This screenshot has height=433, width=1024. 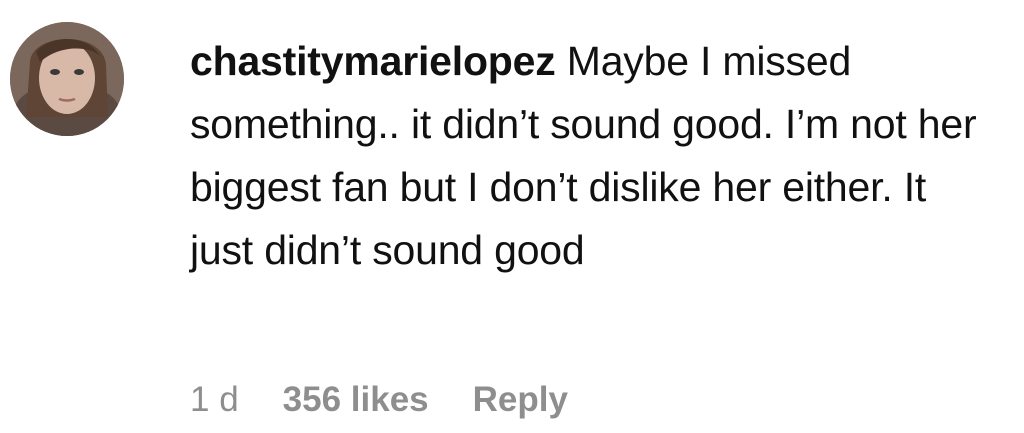 I want to click on avatar, so click(x=67, y=79).